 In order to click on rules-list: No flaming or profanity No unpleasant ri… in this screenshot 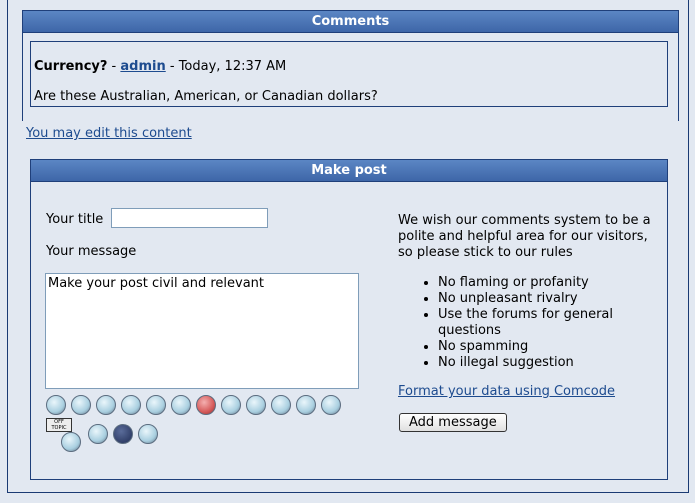, I will do `click(538, 323)`.